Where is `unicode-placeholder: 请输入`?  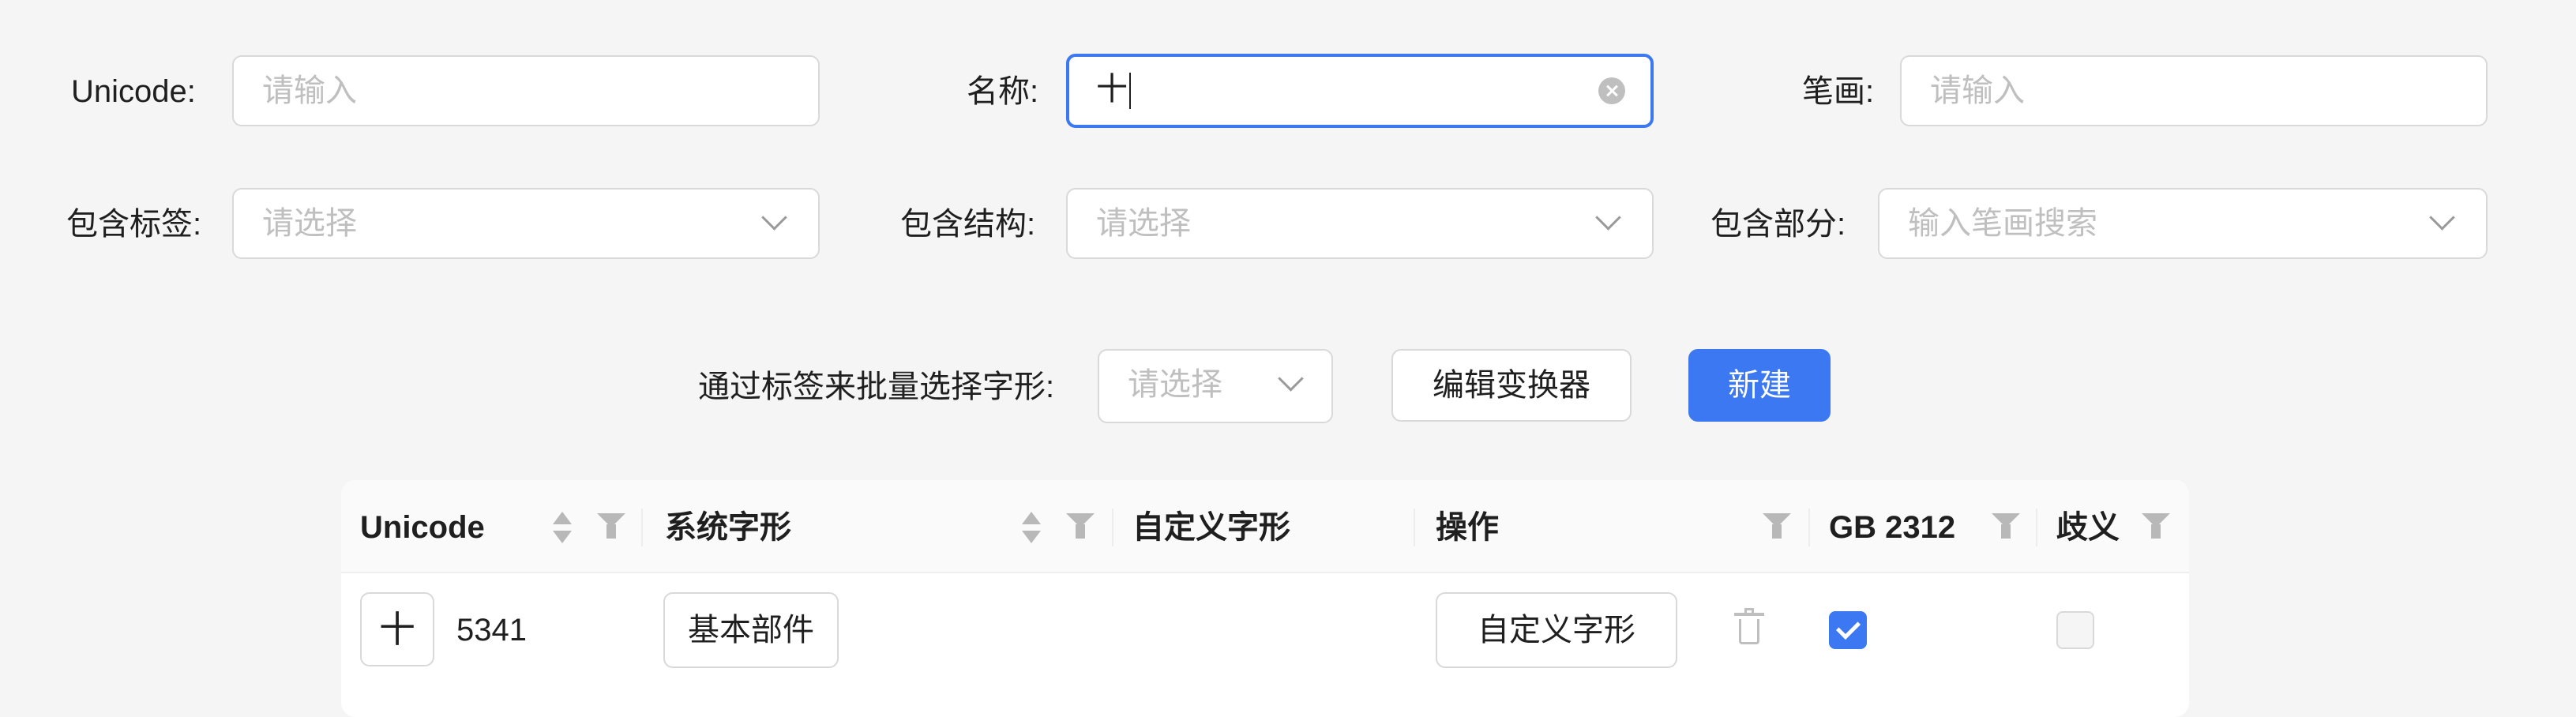 unicode-placeholder: 请输入 is located at coordinates (309, 90).